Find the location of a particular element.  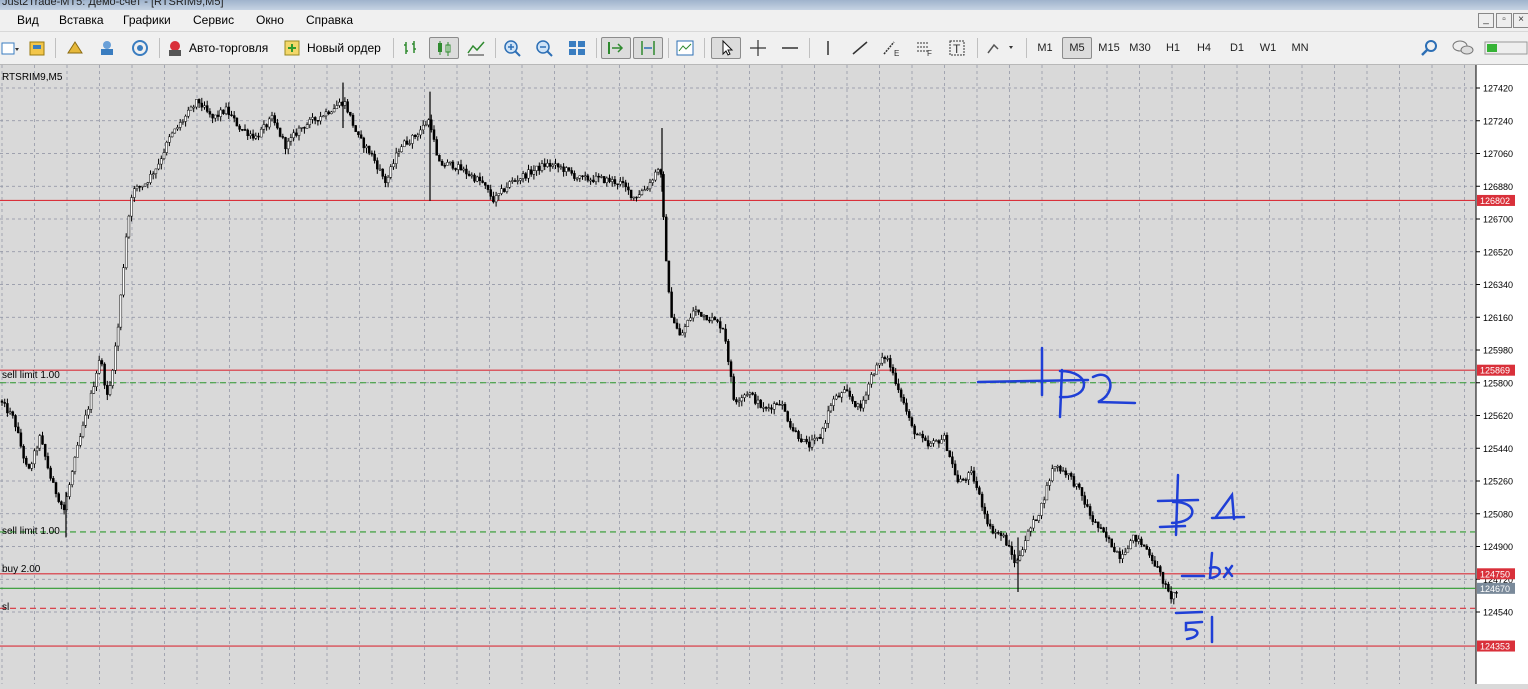

fibo-fan-icon: F is located at coordinates (925, 48).